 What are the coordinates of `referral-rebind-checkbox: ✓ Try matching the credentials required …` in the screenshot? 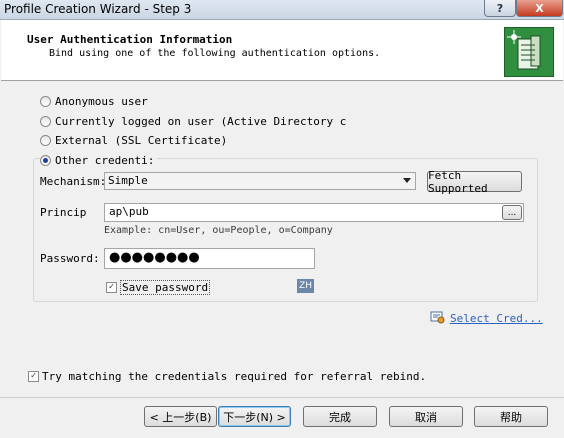 It's located at (227, 376).